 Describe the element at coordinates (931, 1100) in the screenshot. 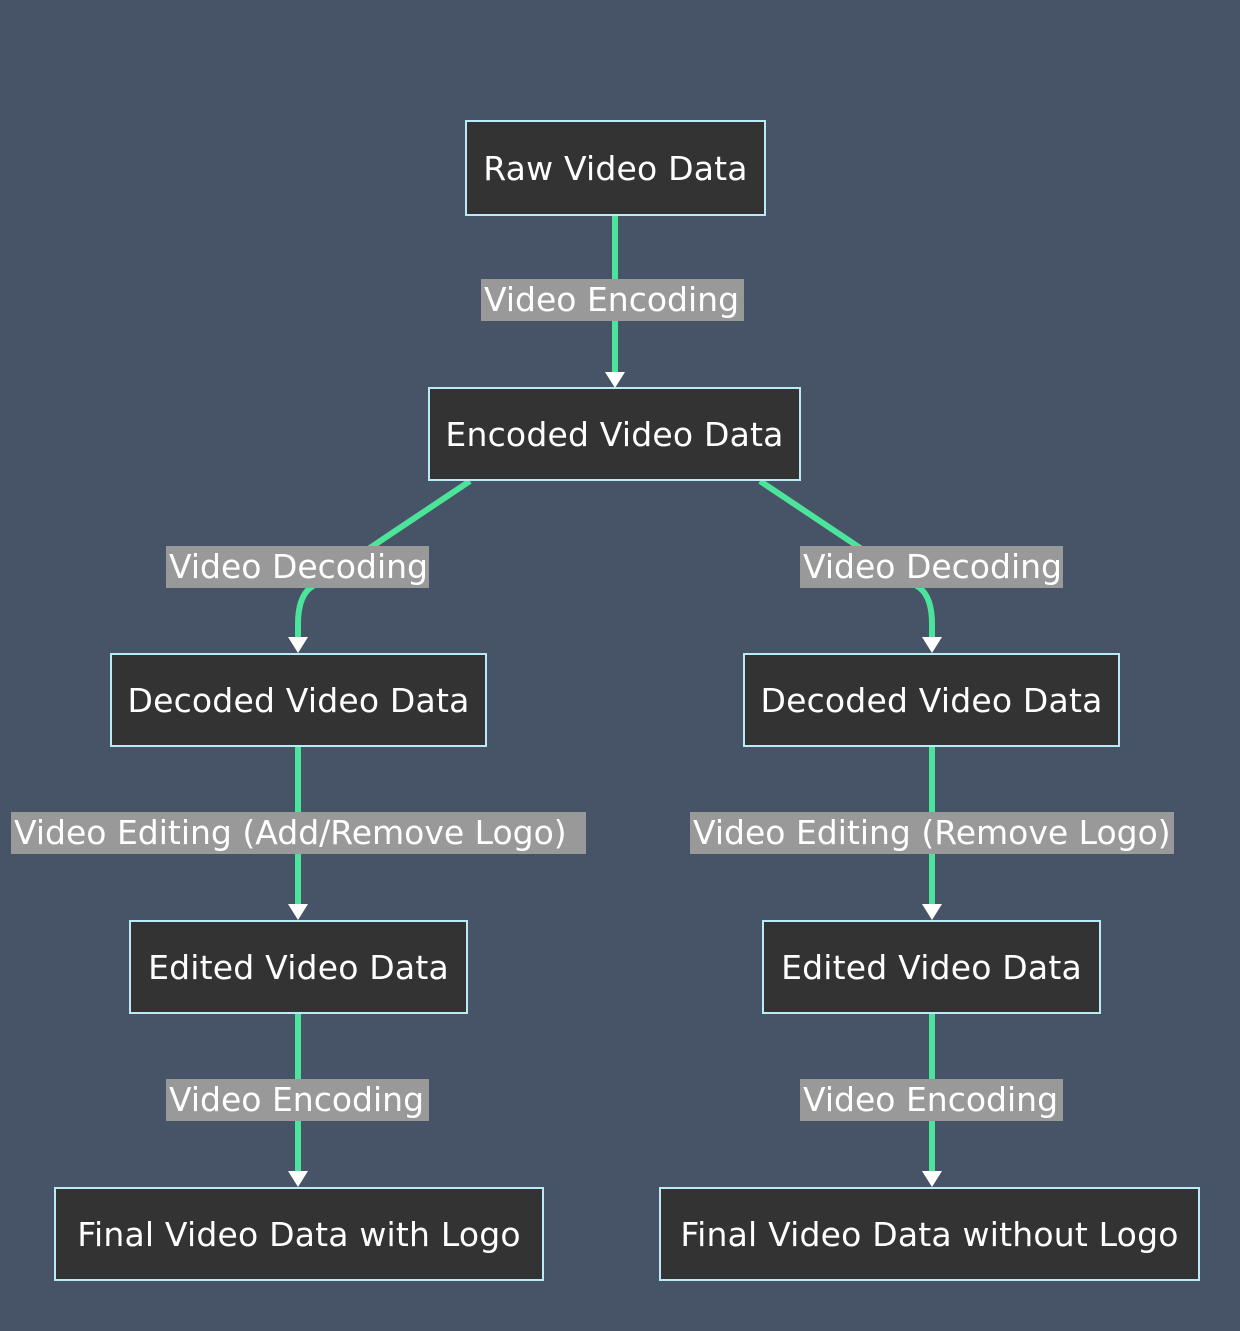

I see `edge-label-video-encoding-right: Video Encoding` at that location.